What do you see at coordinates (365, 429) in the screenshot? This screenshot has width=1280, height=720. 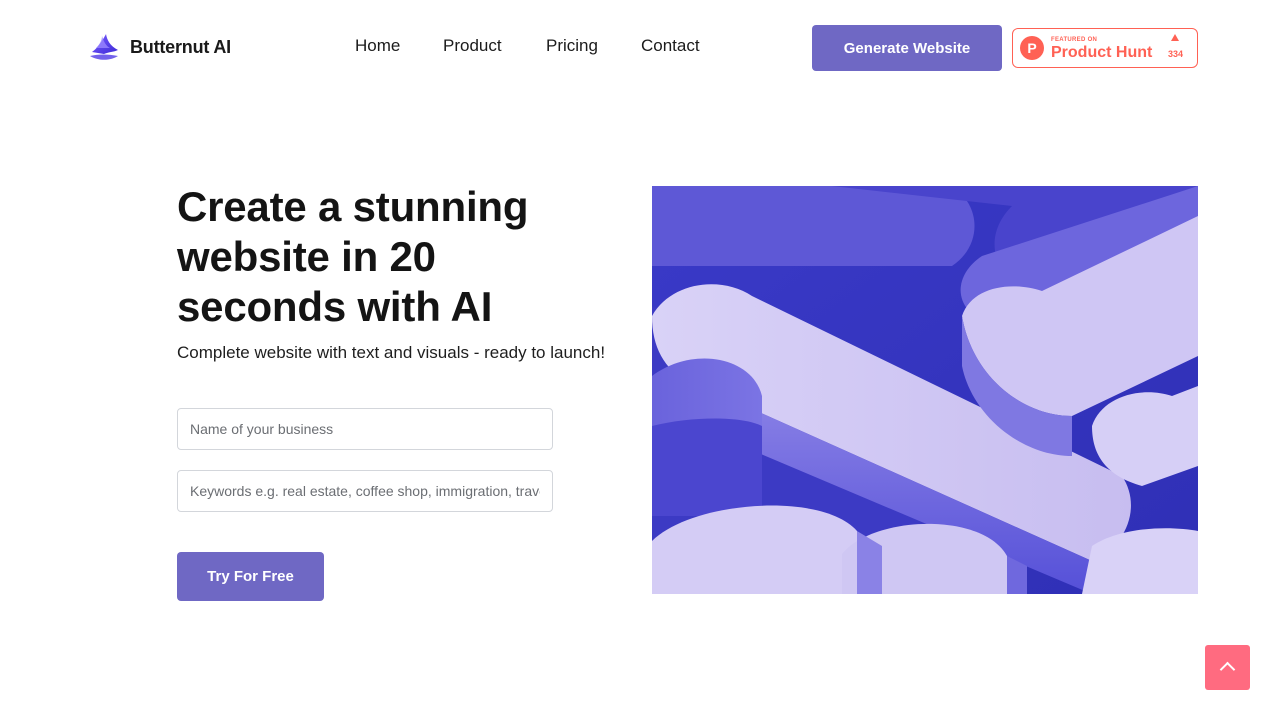 I see `business-name-input` at bounding box center [365, 429].